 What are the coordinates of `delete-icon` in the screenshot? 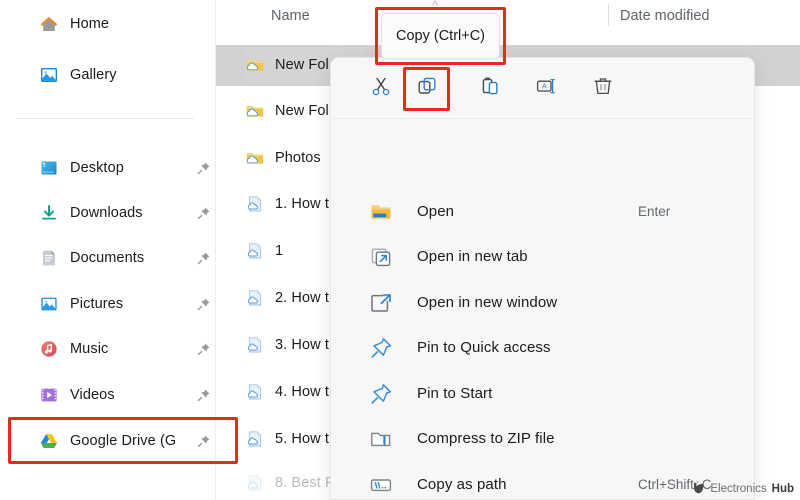 It's located at (603, 88).